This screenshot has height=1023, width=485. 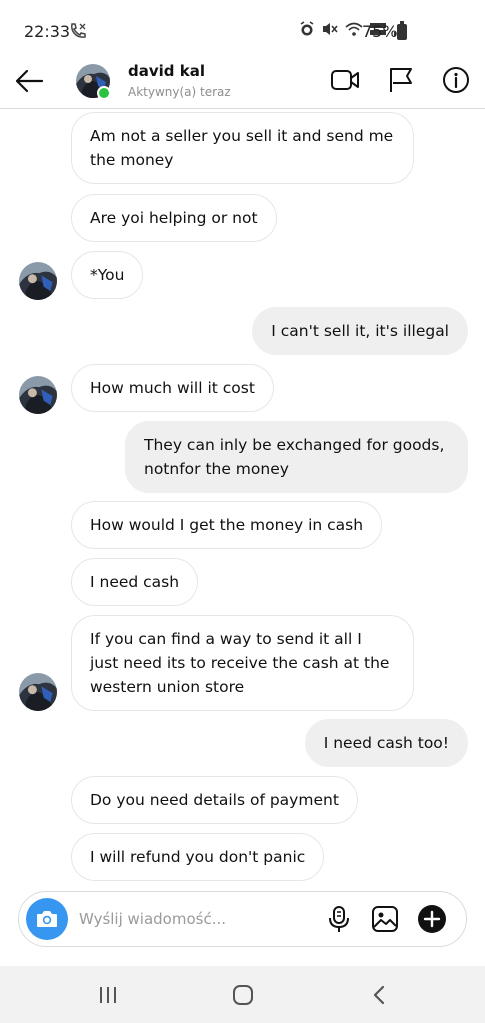 I want to click on battery-icon, so click(x=402, y=30).